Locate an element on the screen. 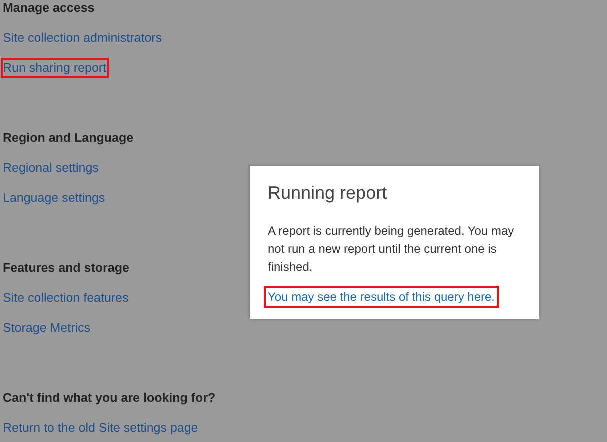 This screenshot has height=442, width=607. settings-link: Return to the old Site settings page is located at coordinates (100, 428).